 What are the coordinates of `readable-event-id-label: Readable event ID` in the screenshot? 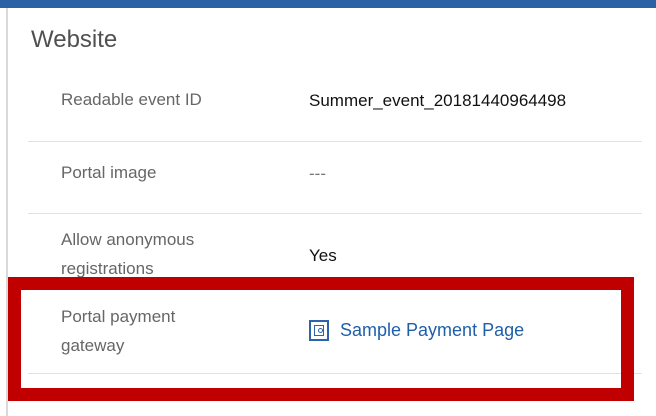 It's located at (131, 99).